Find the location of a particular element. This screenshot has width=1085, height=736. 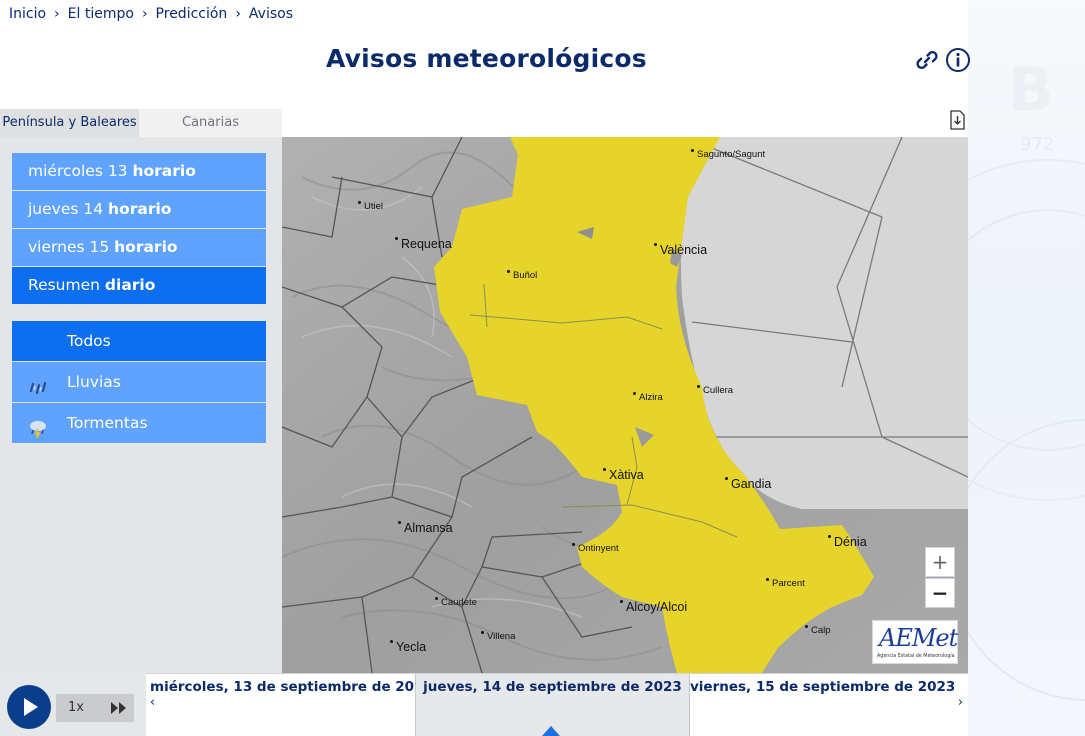

city-label: Dénia is located at coordinates (847, 542).